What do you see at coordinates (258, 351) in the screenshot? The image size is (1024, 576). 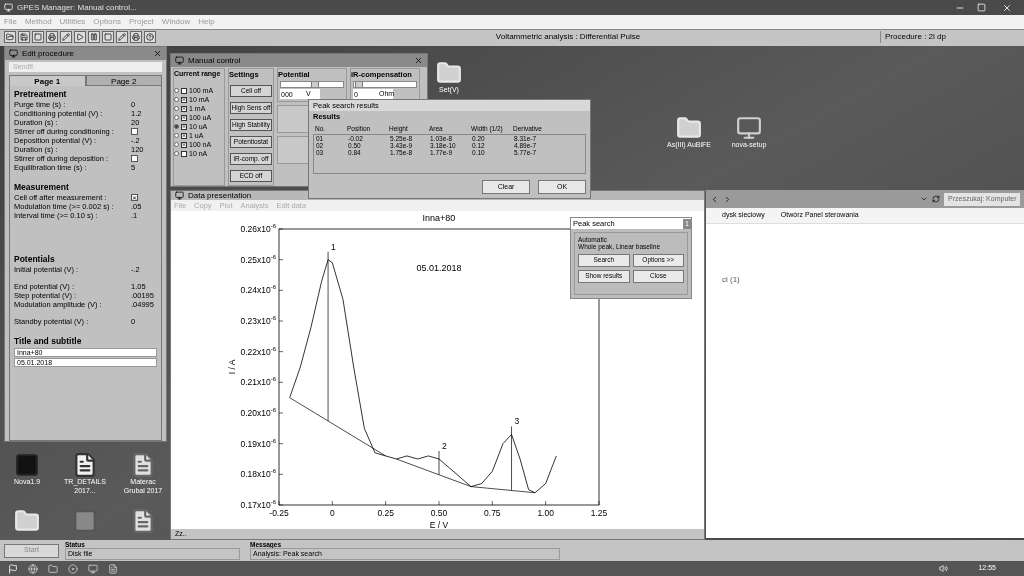 I see `tick-label: 0.22x10$^{-6}$` at bounding box center [258, 351].